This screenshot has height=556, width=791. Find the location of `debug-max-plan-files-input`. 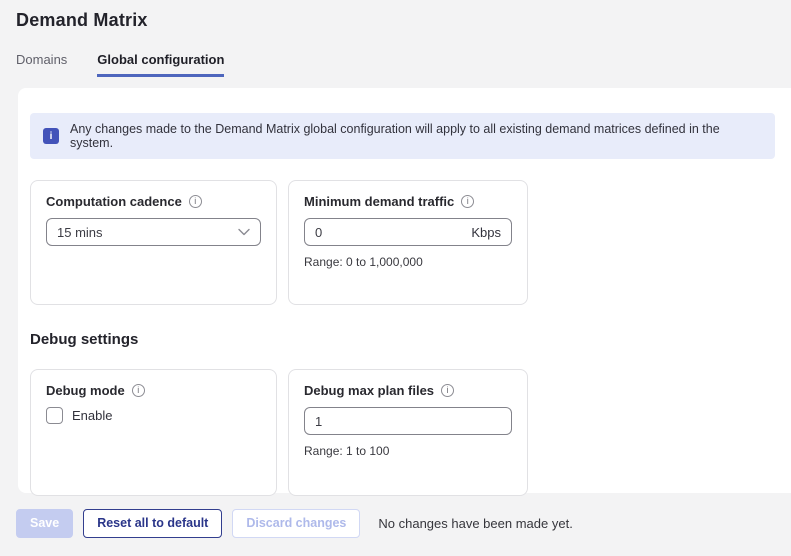

debug-max-plan-files-input is located at coordinates (408, 421).